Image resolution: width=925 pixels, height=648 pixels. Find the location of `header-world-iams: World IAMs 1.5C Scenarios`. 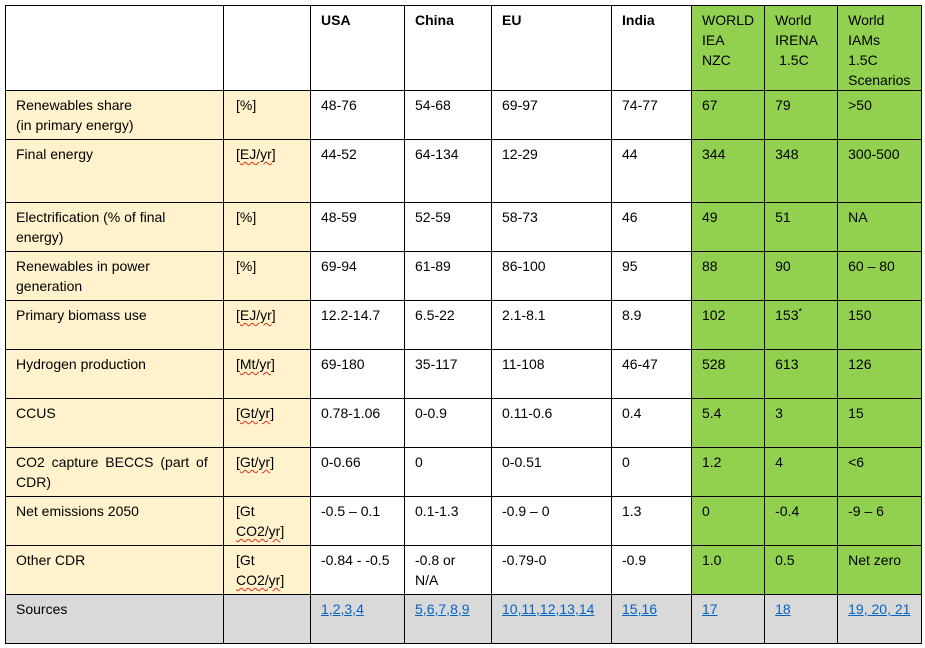

header-world-iams: World IAMs 1.5C Scenarios is located at coordinates (880, 48).